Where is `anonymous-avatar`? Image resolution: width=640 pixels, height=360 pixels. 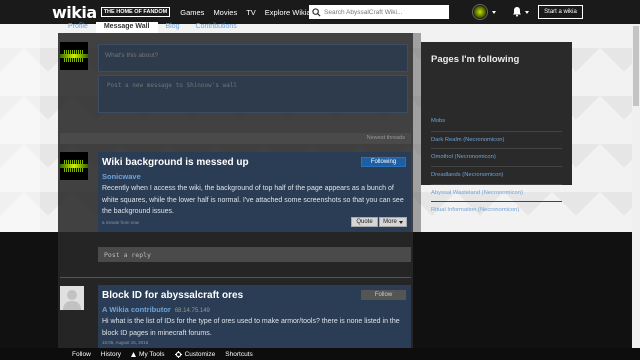 anonymous-avatar is located at coordinates (72, 298).